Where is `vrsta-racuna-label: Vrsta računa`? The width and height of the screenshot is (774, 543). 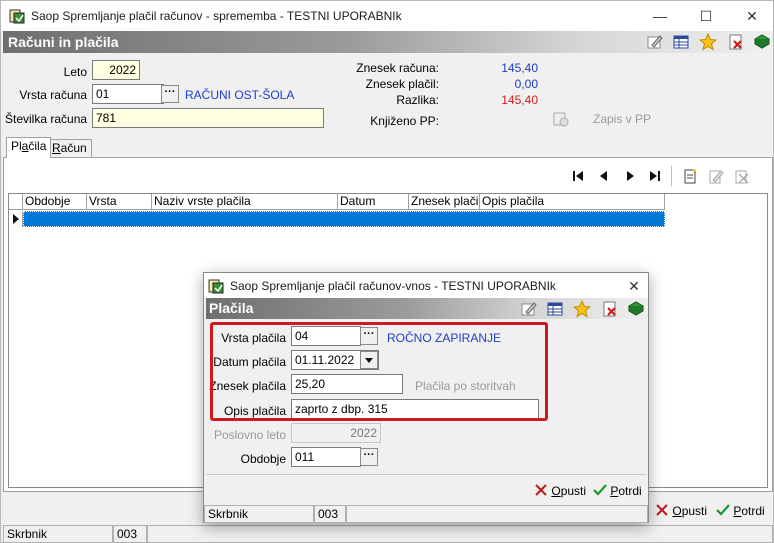
vrsta-racuna-label: Vrsta računa is located at coordinates (53, 95).